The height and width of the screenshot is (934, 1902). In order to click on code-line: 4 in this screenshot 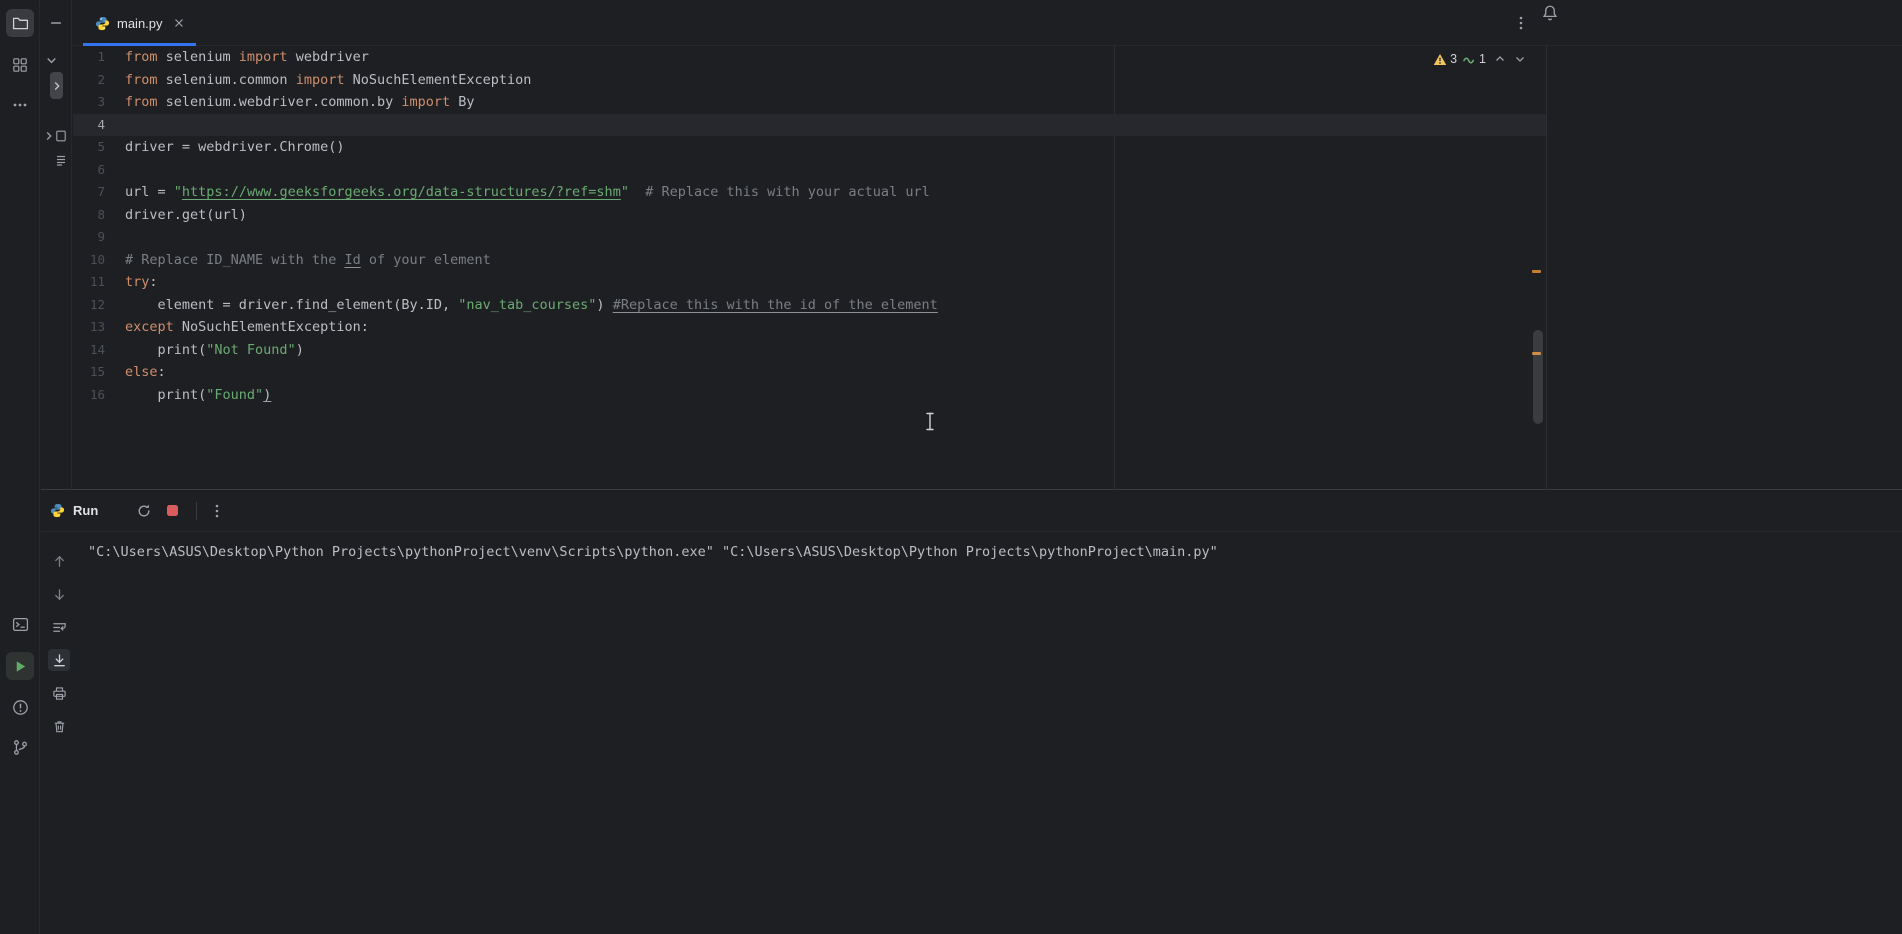, I will do `click(809, 125)`.